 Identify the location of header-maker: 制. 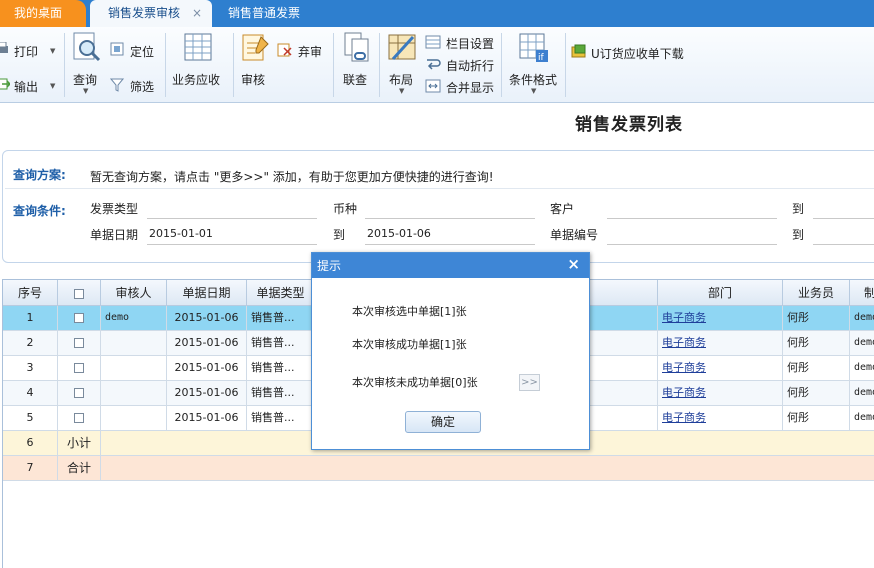
(862, 293).